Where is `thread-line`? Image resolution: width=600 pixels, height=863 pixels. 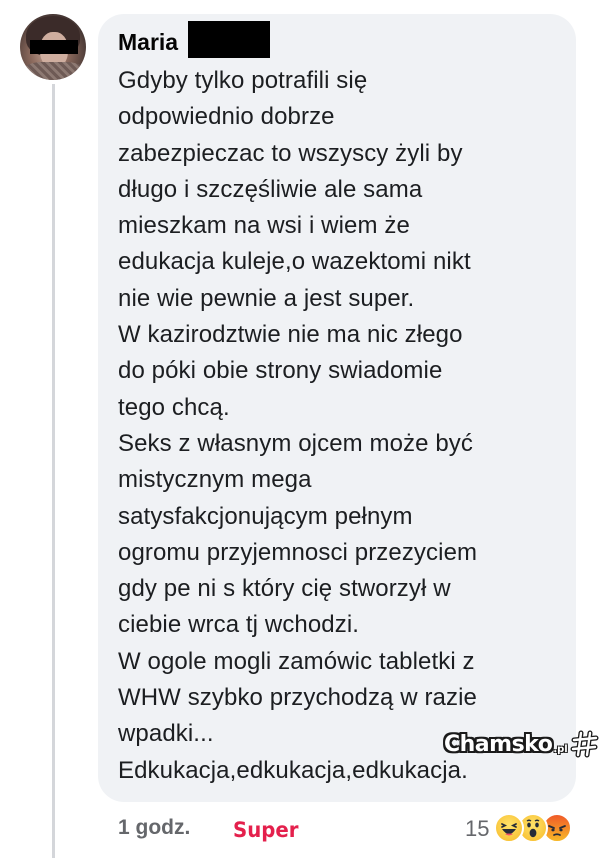 thread-line is located at coordinates (53, 471).